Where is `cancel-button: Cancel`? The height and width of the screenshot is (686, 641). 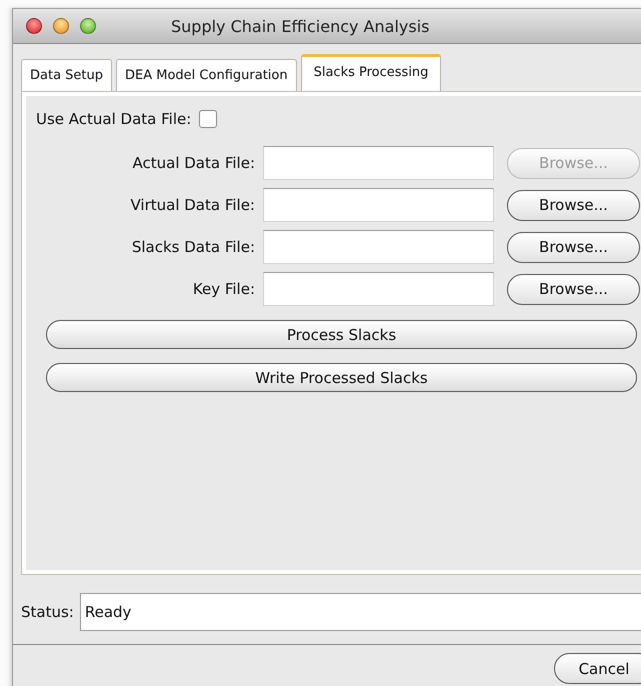
cancel-button: Cancel is located at coordinates (597, 668).